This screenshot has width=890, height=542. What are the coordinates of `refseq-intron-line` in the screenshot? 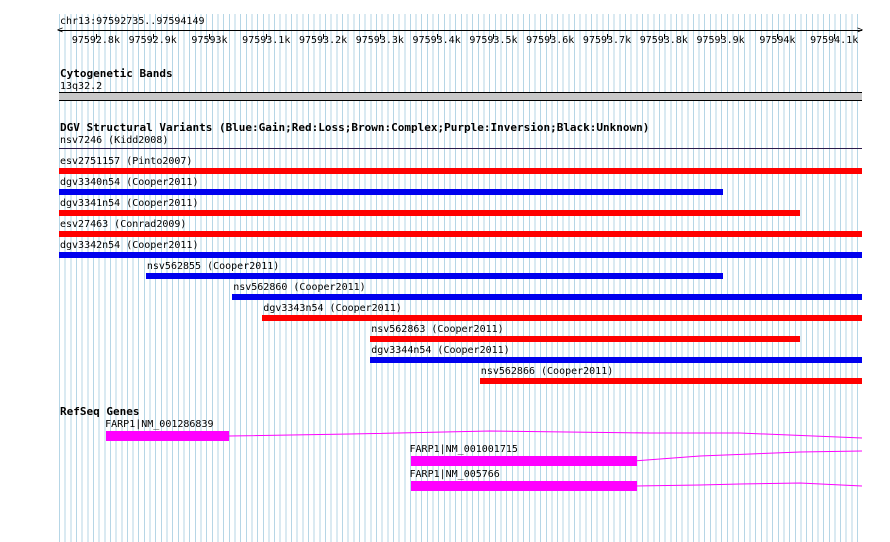 It's located at (748, 484).